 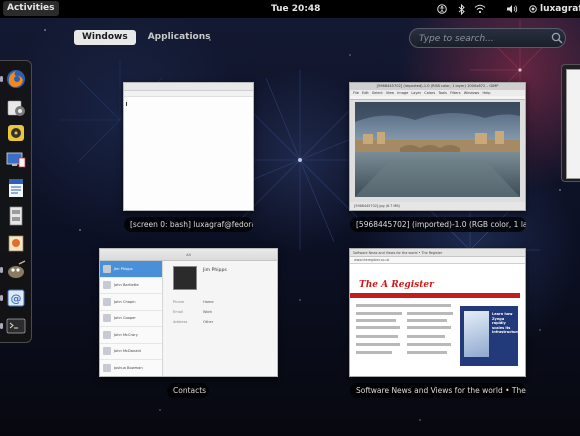 I want to click on workspace-switcher, so click(x=570, y=123).